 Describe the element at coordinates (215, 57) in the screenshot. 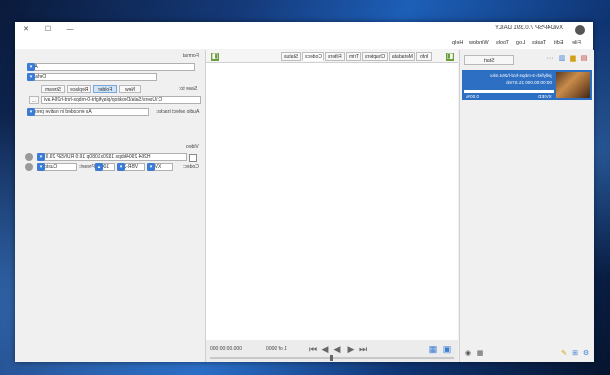

I see `preview-left-icon: ◧` at that location.